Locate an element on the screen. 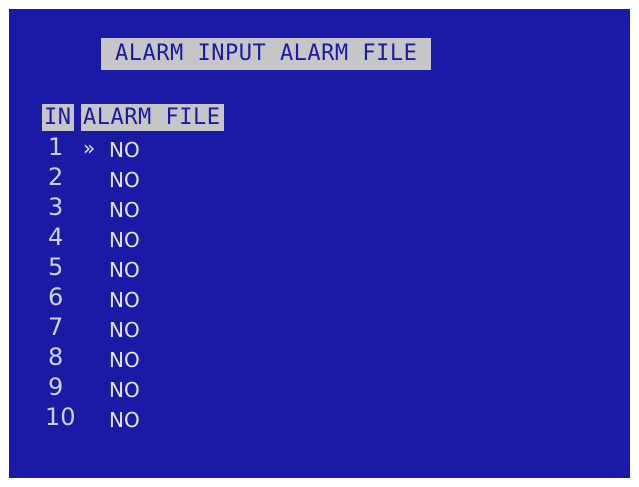  input-number: 5 is located at coordinates (56, 267).